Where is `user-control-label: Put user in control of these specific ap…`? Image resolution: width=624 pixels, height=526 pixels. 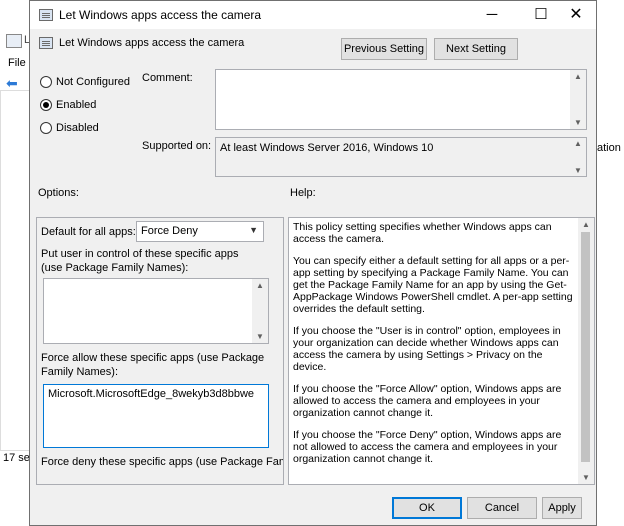
user-control-label: Put user in control of these specific ap… is located at coordinates (140, 261).